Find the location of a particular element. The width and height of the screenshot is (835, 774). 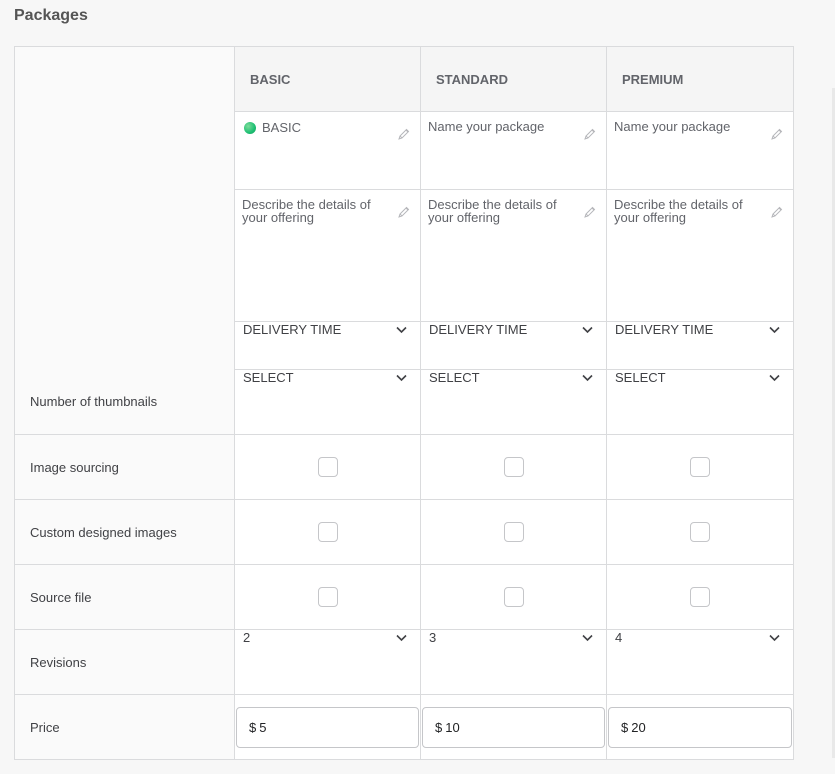

page-title: Packages is located at coordinates (51, 15).